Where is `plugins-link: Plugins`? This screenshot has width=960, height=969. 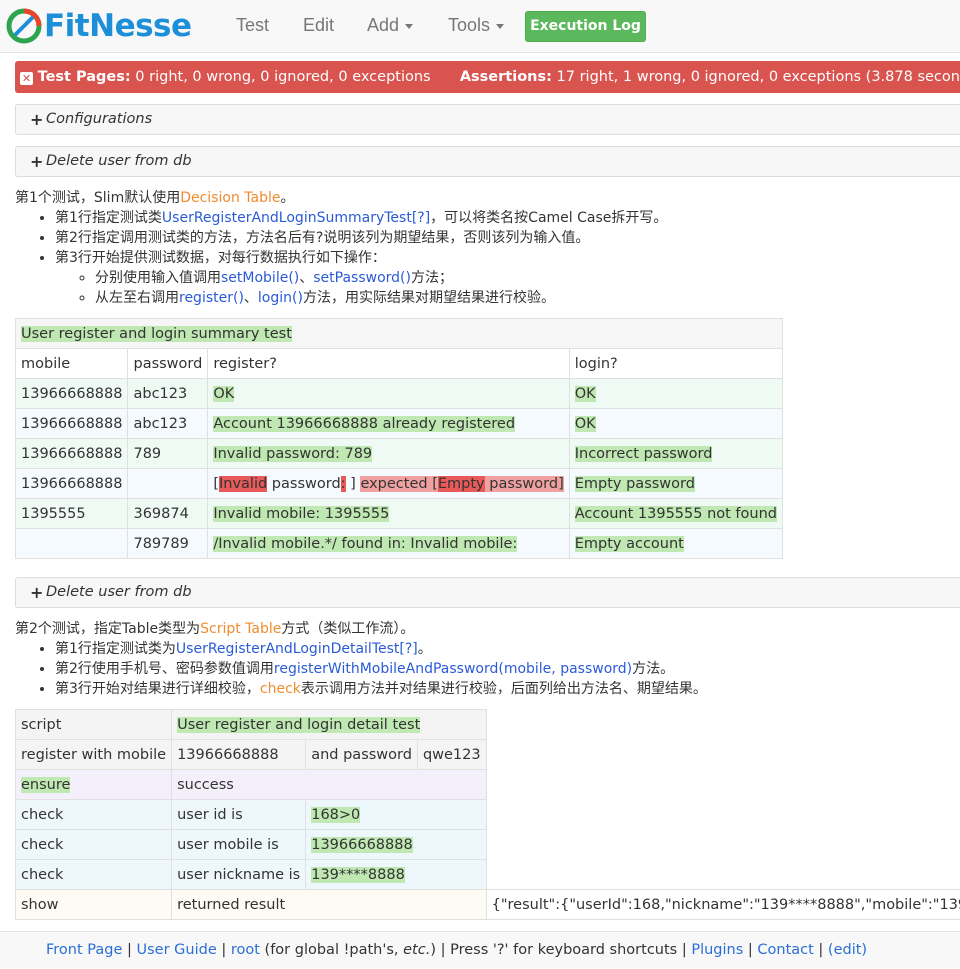
plugins-link: Plugins is located at coordinates (717, 950).